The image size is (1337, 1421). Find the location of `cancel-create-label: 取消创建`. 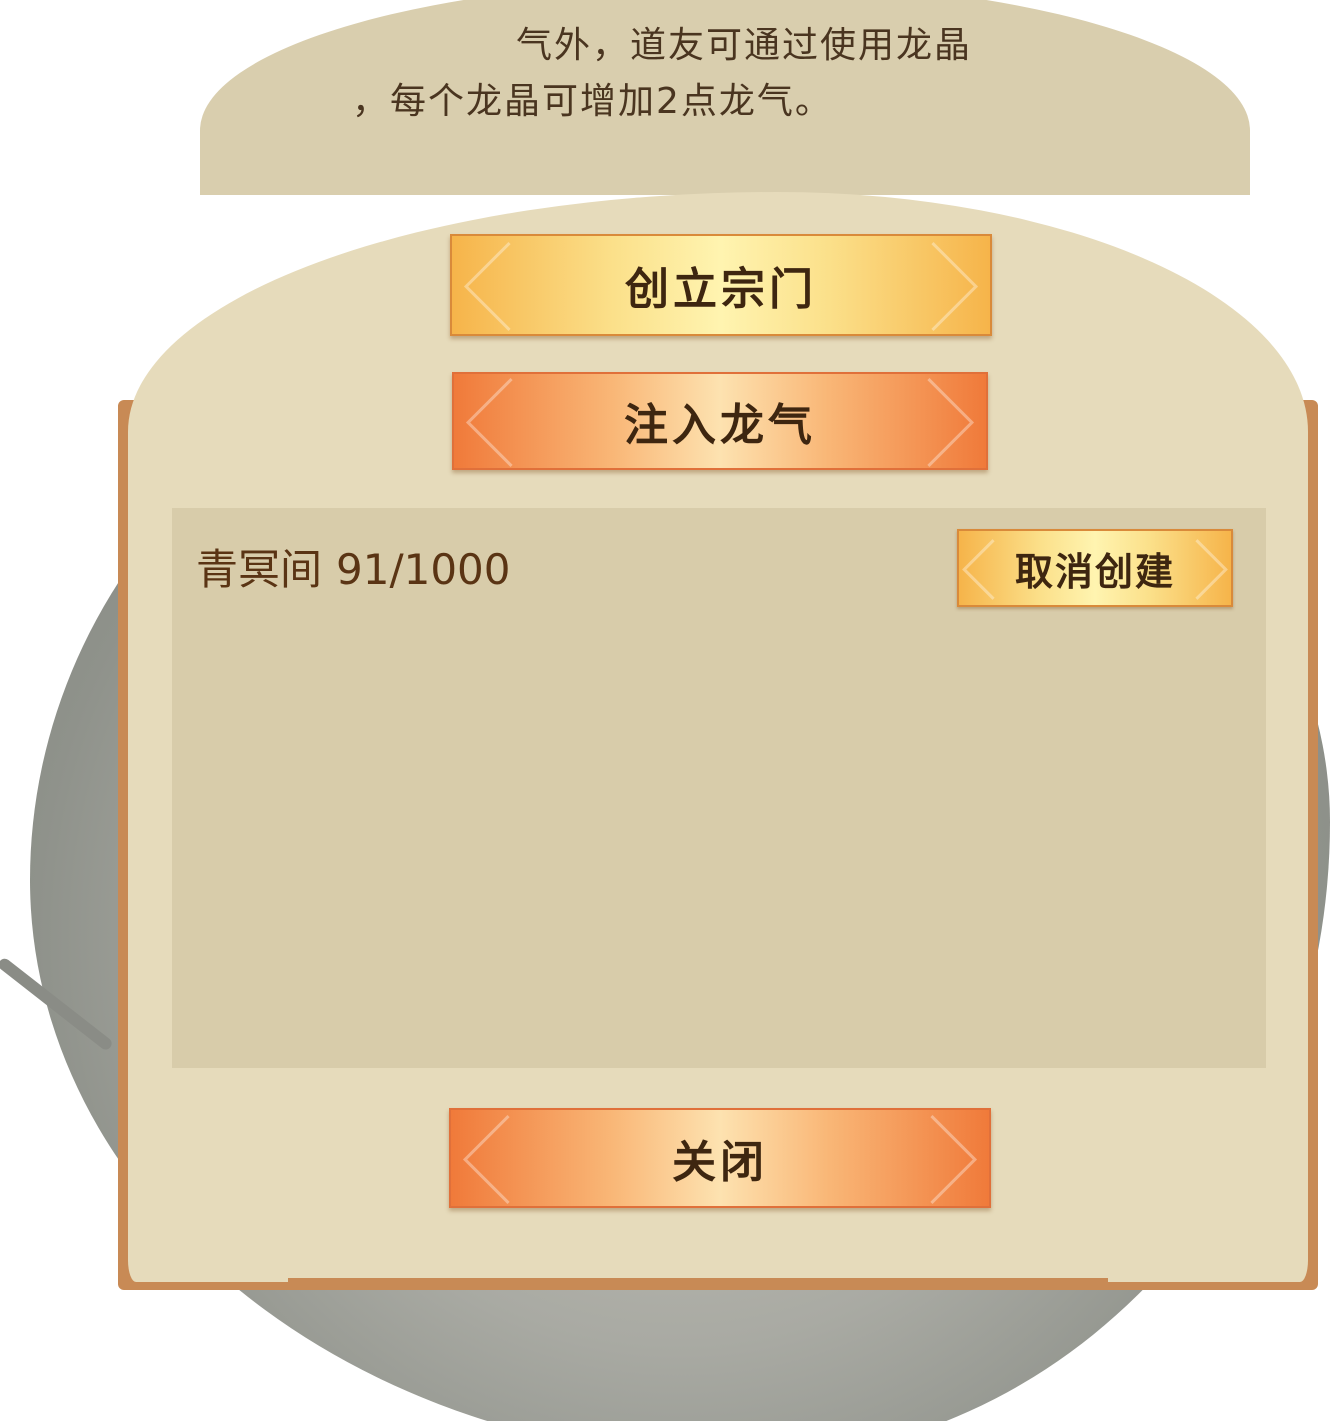

cancel-create-label: 取消创建 is located at coordinates (1094, 571).